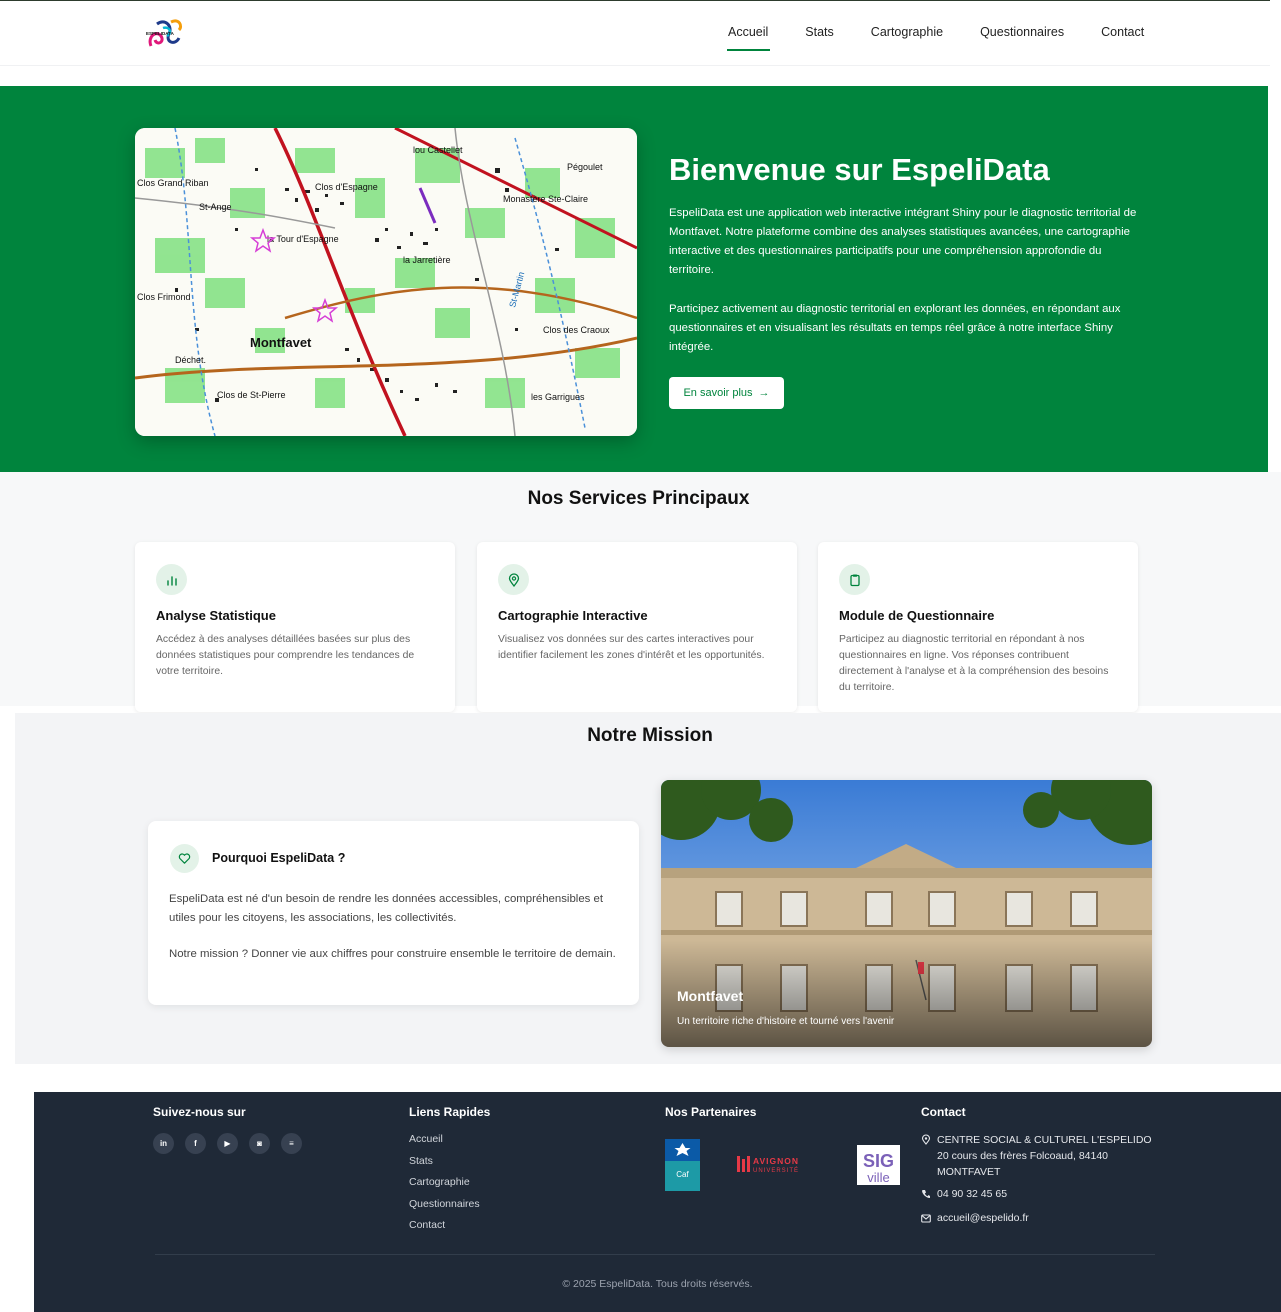 This screenshot has width=1281, height=1312. What do you see at coordinates (878, 1161) in the screenshot?
I see `sig-text: SIG` at bounding box center [878, 1161].